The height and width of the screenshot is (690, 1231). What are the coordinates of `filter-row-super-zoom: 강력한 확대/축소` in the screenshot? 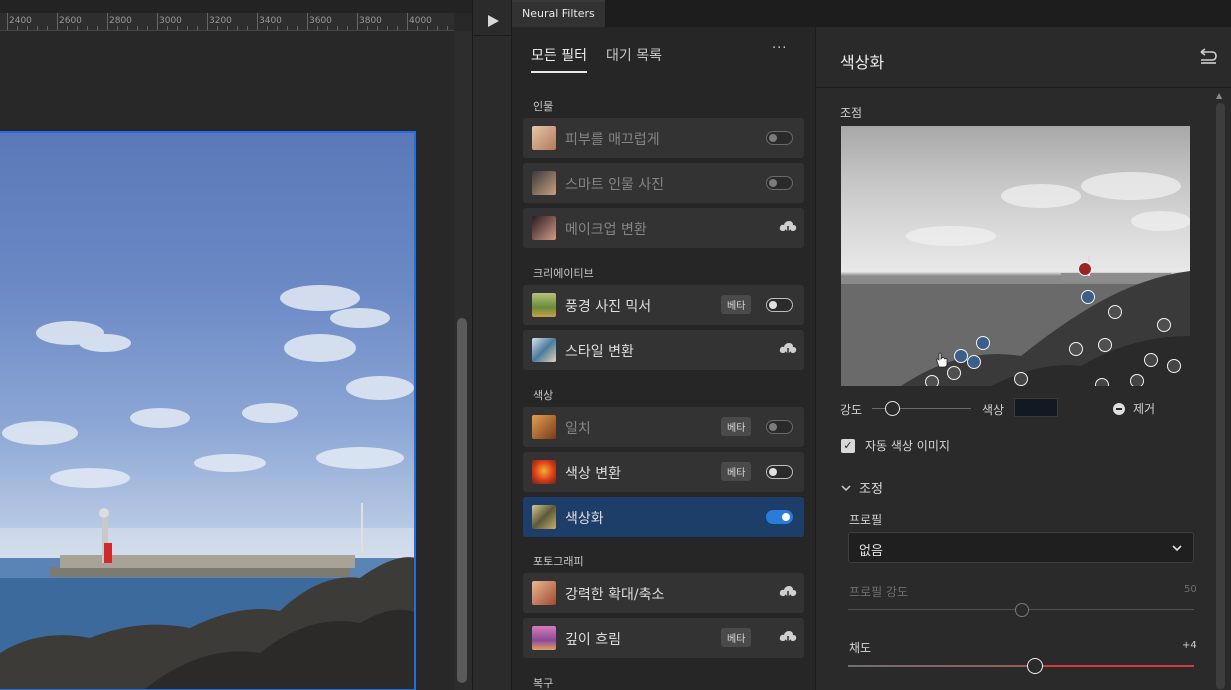 It's located at (663, 593).